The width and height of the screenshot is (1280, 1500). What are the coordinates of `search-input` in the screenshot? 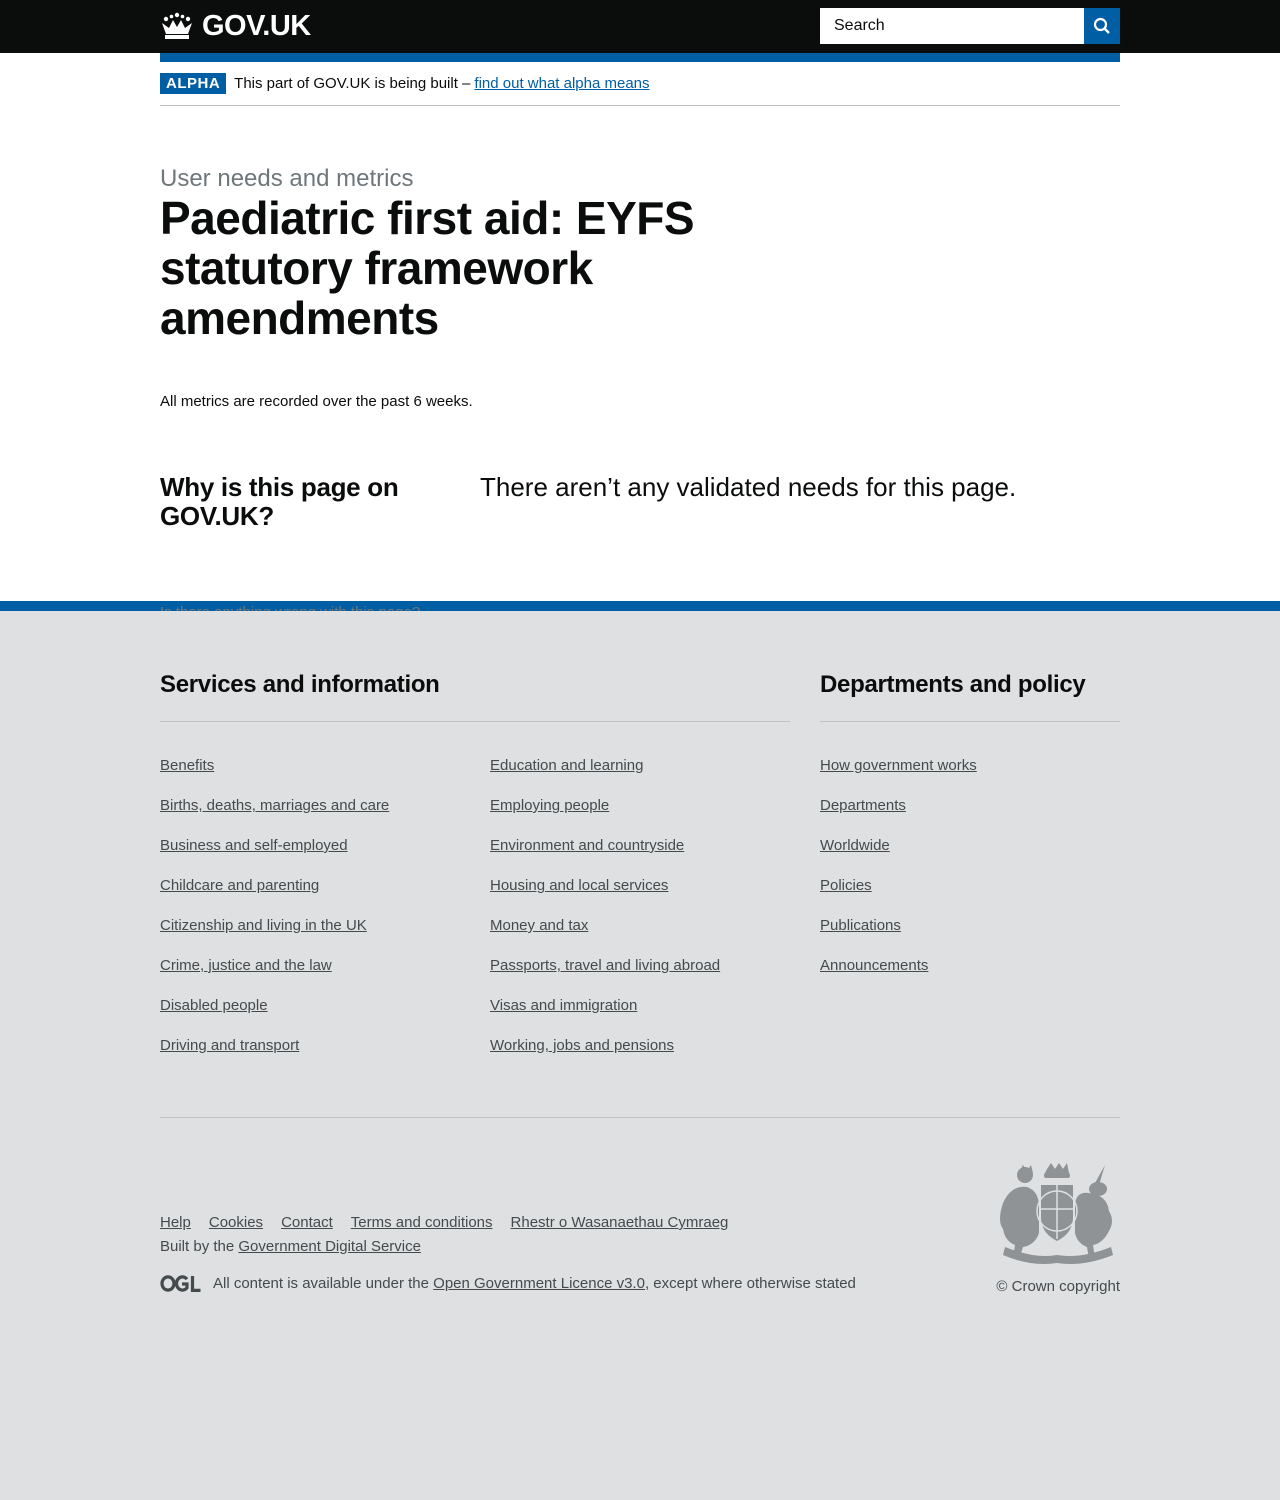 It's located at (952, 26).